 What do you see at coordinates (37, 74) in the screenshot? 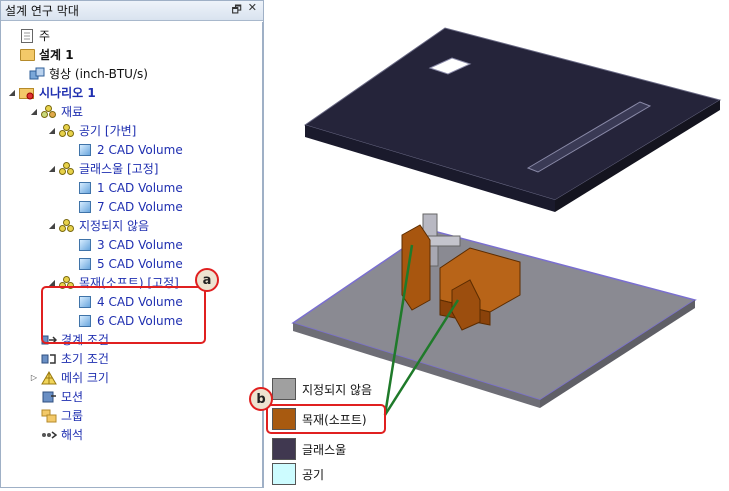
I see `geometry-icon` at bounding box center [37, 74].